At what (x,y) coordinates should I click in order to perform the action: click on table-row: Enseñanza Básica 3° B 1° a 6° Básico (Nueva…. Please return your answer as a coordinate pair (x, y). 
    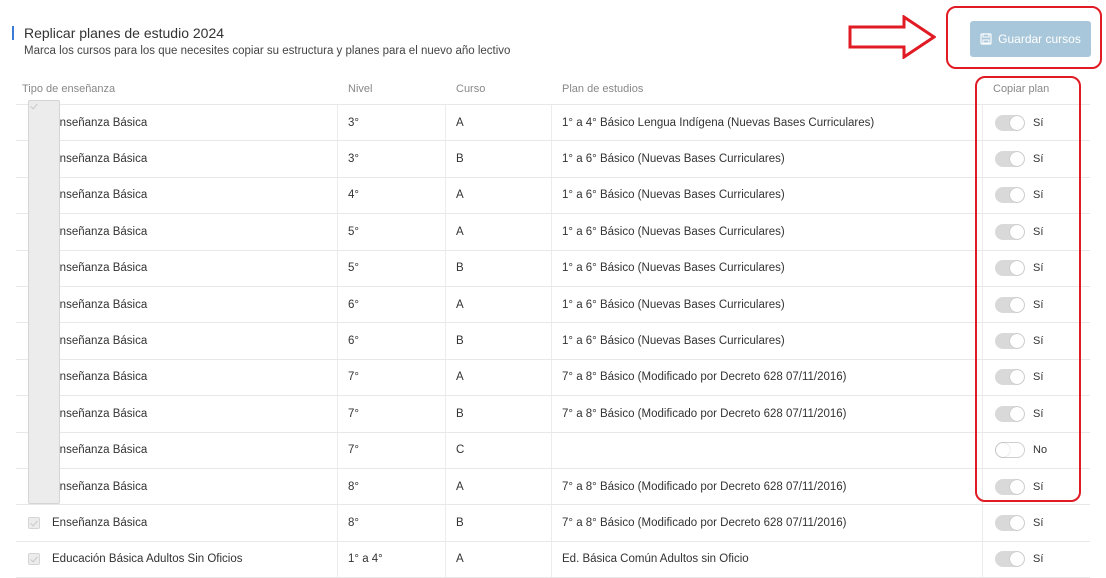
    Looking at the image, I should click on (553, 159).